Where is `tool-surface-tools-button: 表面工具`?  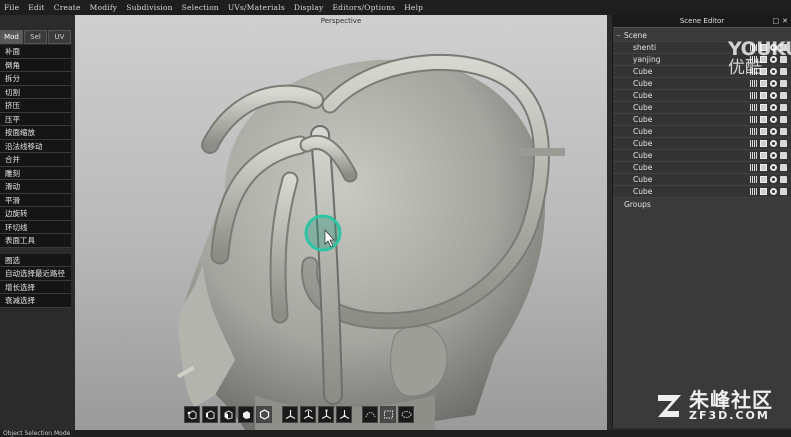
tool-surface-tools-button: 表面工具 is located at coordinates (35, 241).